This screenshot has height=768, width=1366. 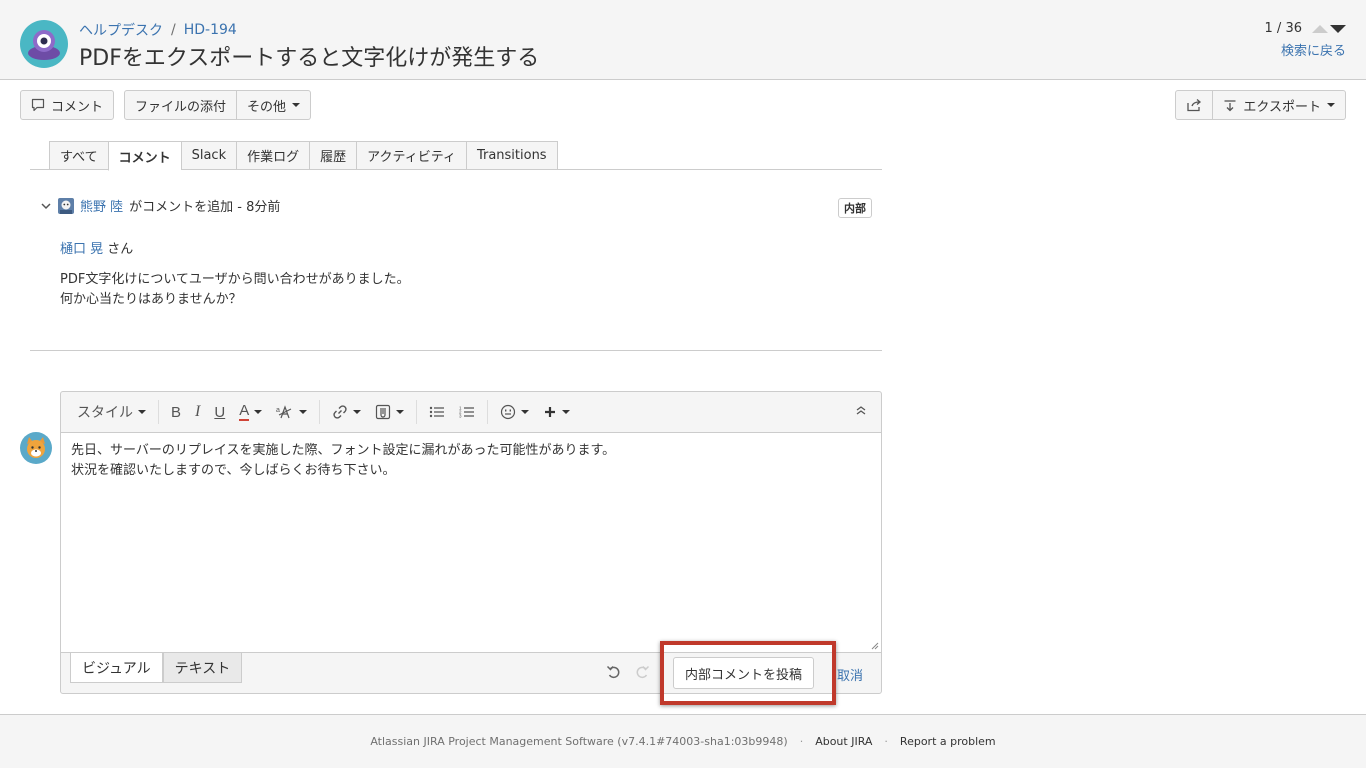 I want to click on about-jira-link: About JIRA, so click(x=843, y=741).